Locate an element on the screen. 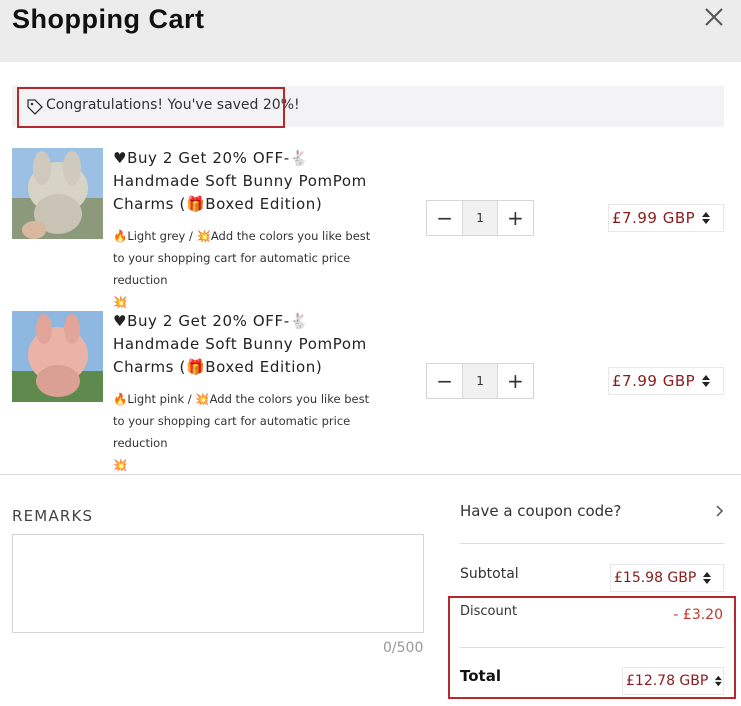 The image size is (741, 706). chevron-right-icon is located at coordinates (720, 511).